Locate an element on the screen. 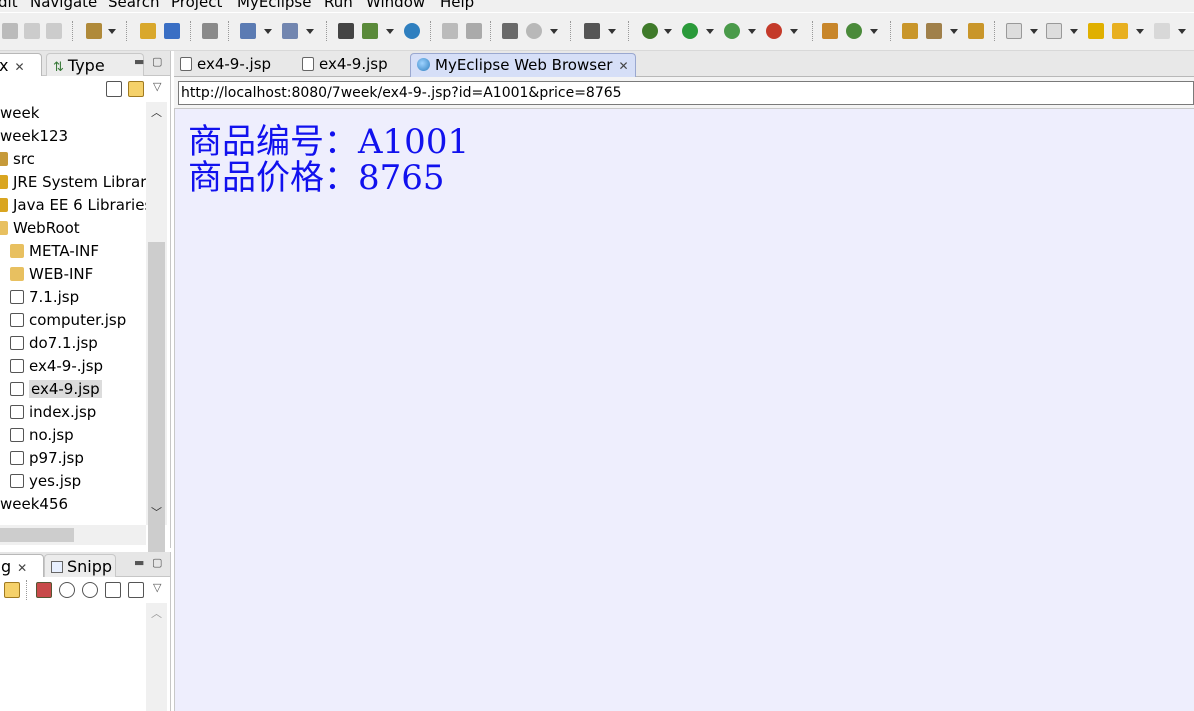  tree-item-file: computer.jsp is located at coordinates (68, 320).